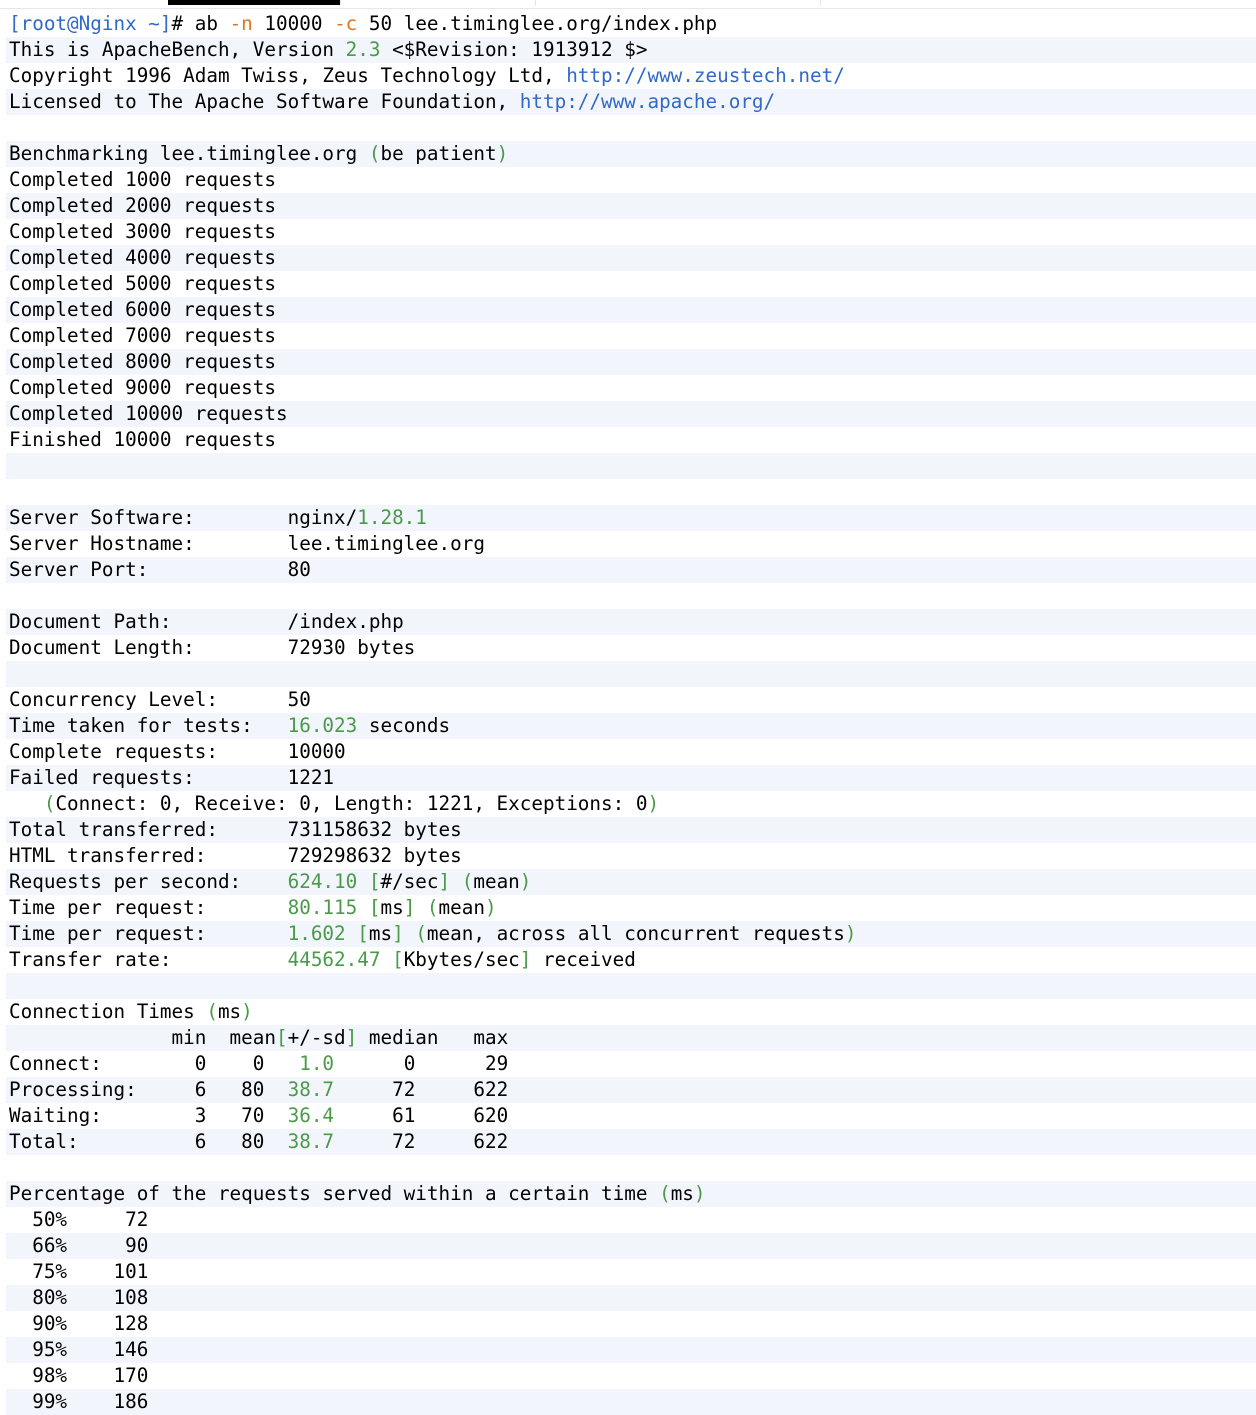 The image size is (1256, 1415). Describe the element at coordinates (148, 881) in the screenshot. I see `terminal-text-segment: Requests per second:` at that location.